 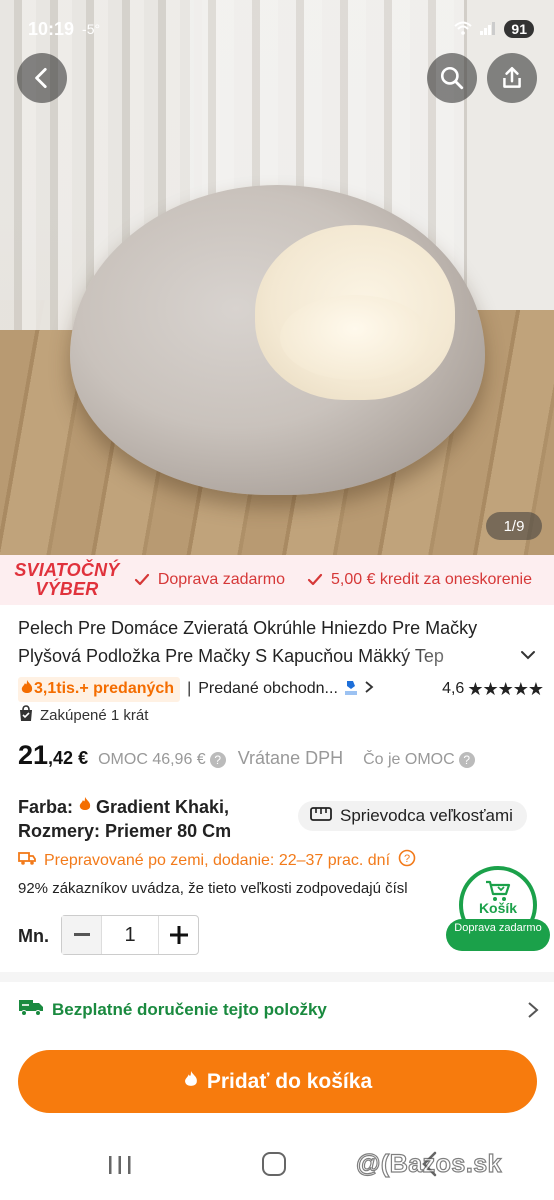 What do you see at coordinates (51, 28) in the screenshot?
I see `status-time: 10:19` at bounding box center [51, 28].